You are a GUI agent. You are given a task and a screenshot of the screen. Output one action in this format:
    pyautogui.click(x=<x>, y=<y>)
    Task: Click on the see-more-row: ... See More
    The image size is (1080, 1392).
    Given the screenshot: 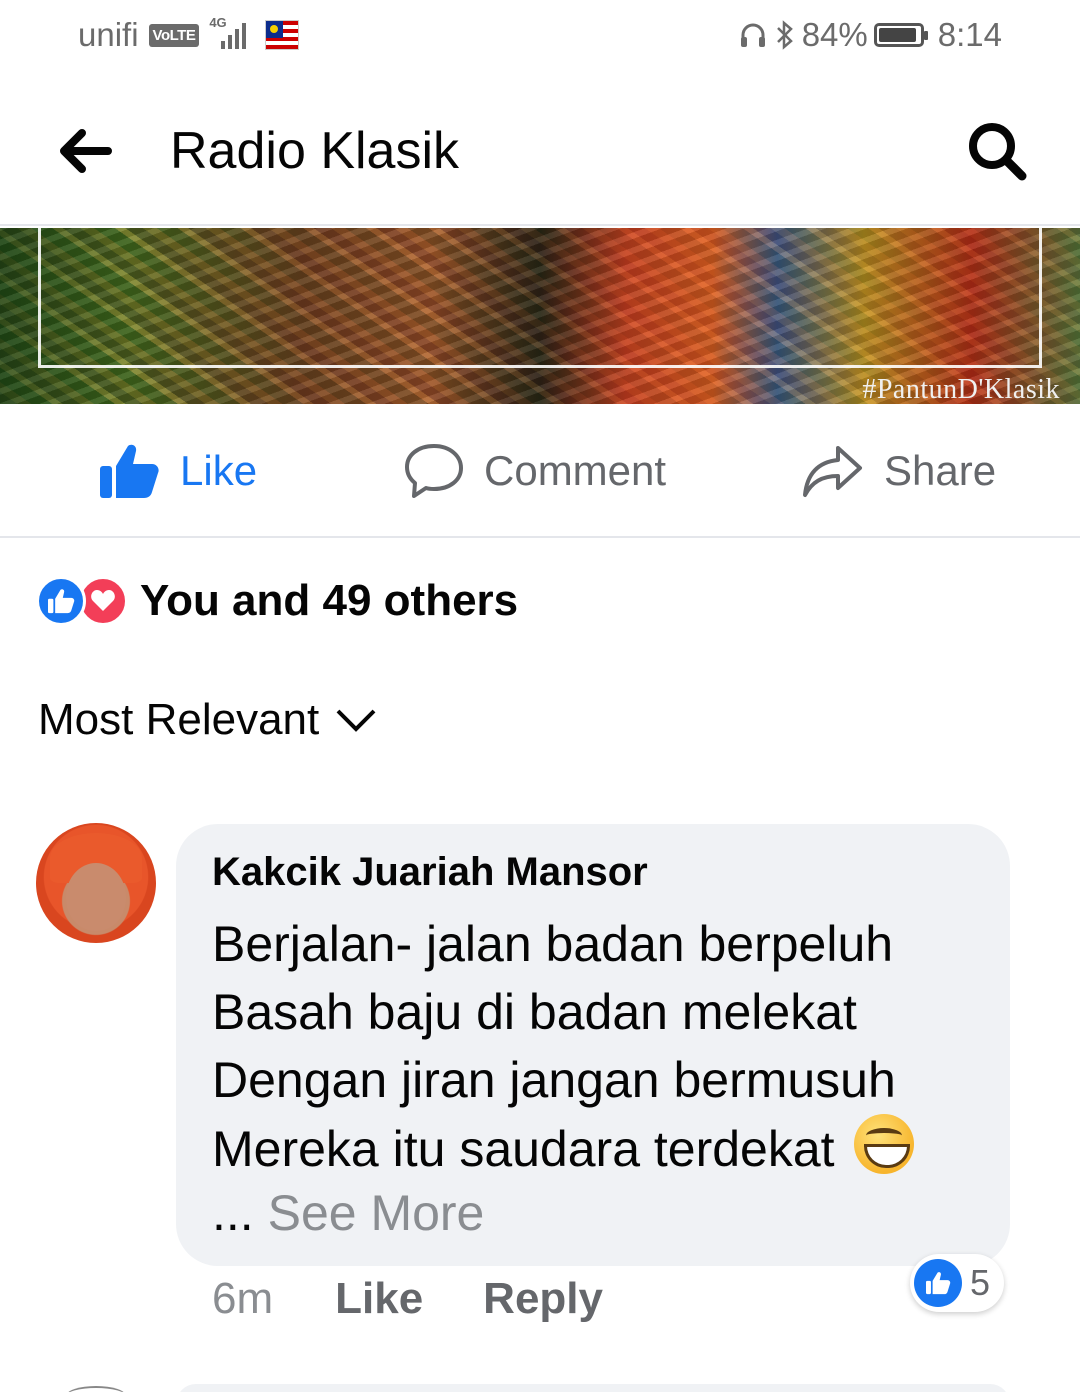 What is the action you would take?
    pyautogui.click(x=348, y=1213)
    